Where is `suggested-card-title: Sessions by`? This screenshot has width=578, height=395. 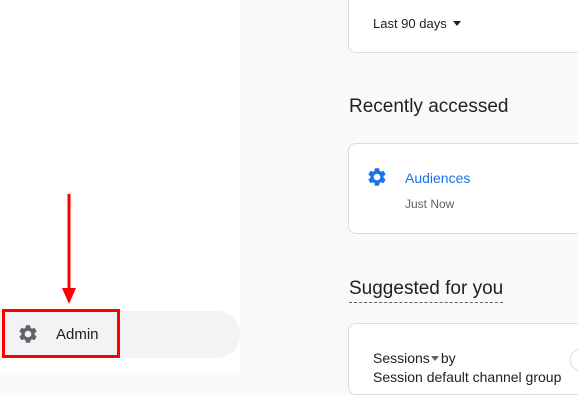 suggested-card-title: Sessions by is located at coordinates (414, 358).